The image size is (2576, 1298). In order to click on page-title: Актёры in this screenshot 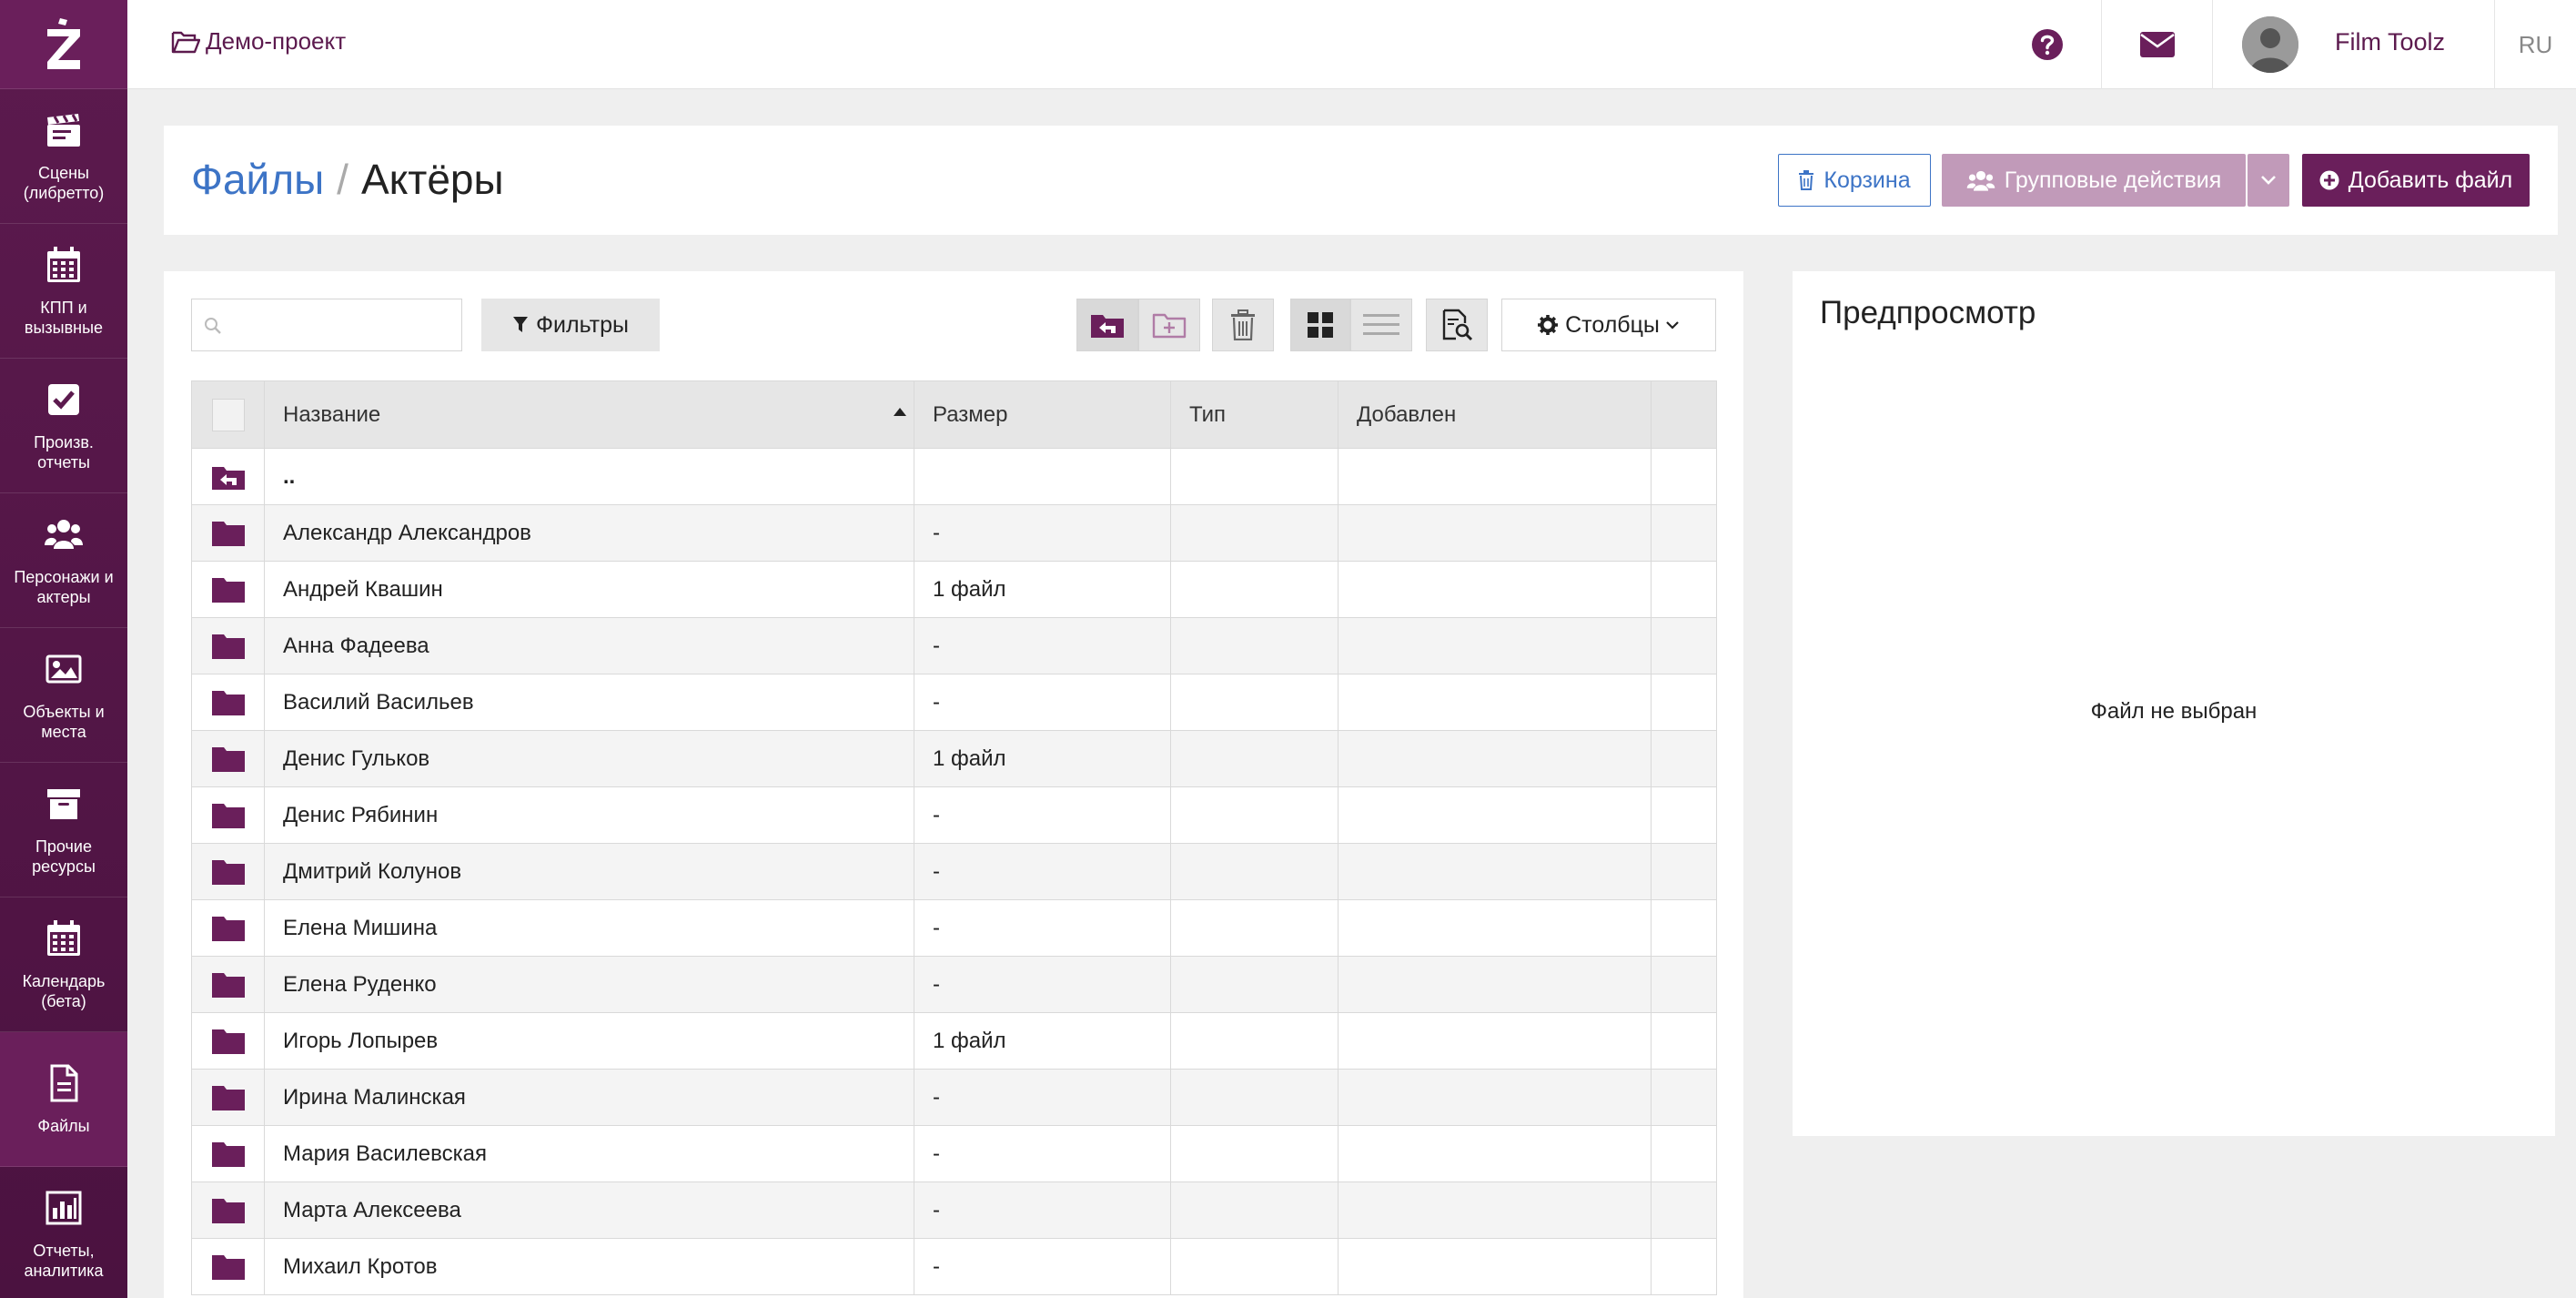, I will do `click(432, 179)`.